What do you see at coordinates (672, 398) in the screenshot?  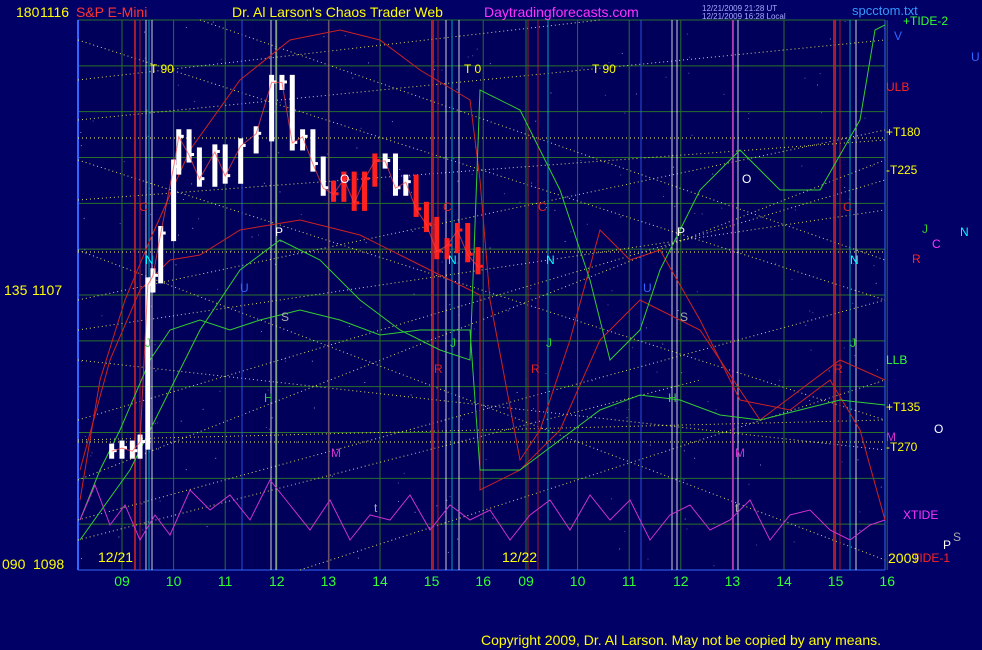 I see `letter-h-2: H` at bounding box center [672, 398].